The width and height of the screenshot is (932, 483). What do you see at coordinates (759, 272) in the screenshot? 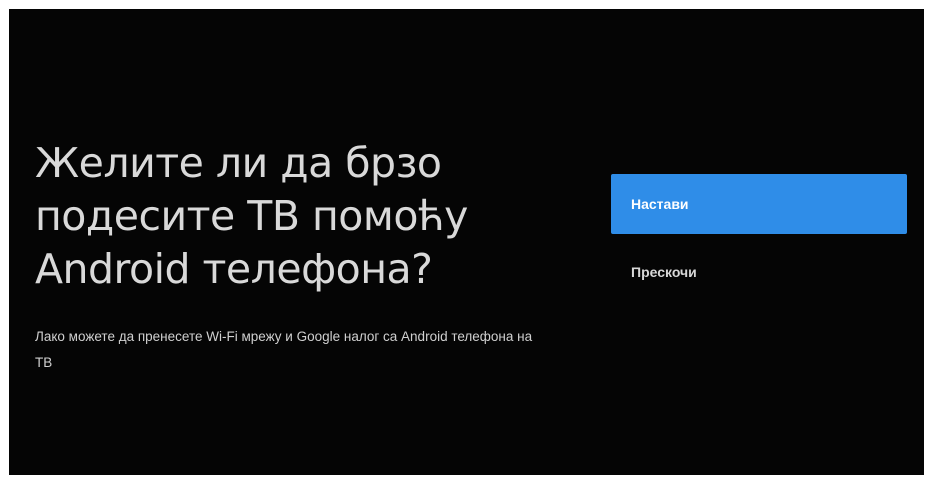
I see `skip-button: Прескочи` at bounding box center [759, 272].